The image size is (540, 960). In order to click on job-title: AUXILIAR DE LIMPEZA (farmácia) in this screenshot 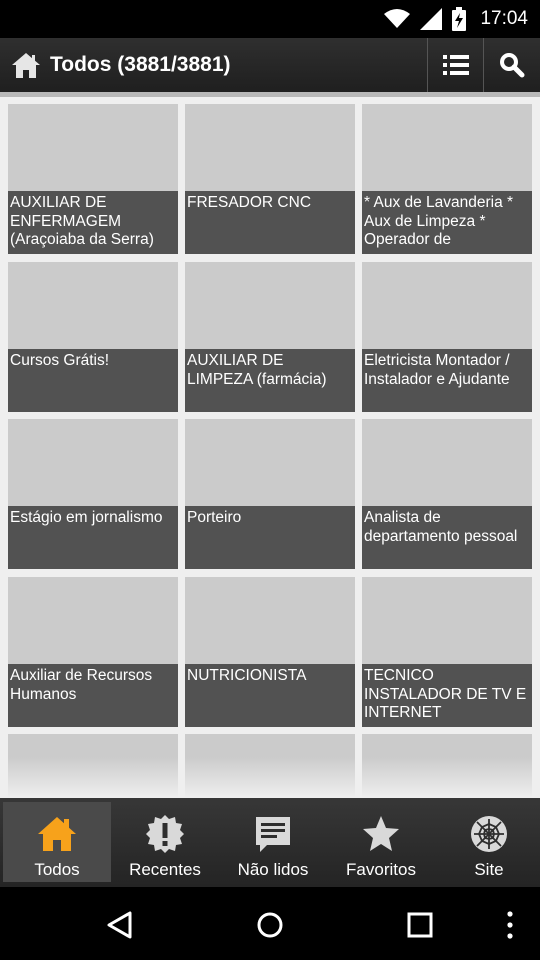, I will do `click(270, 380)`.